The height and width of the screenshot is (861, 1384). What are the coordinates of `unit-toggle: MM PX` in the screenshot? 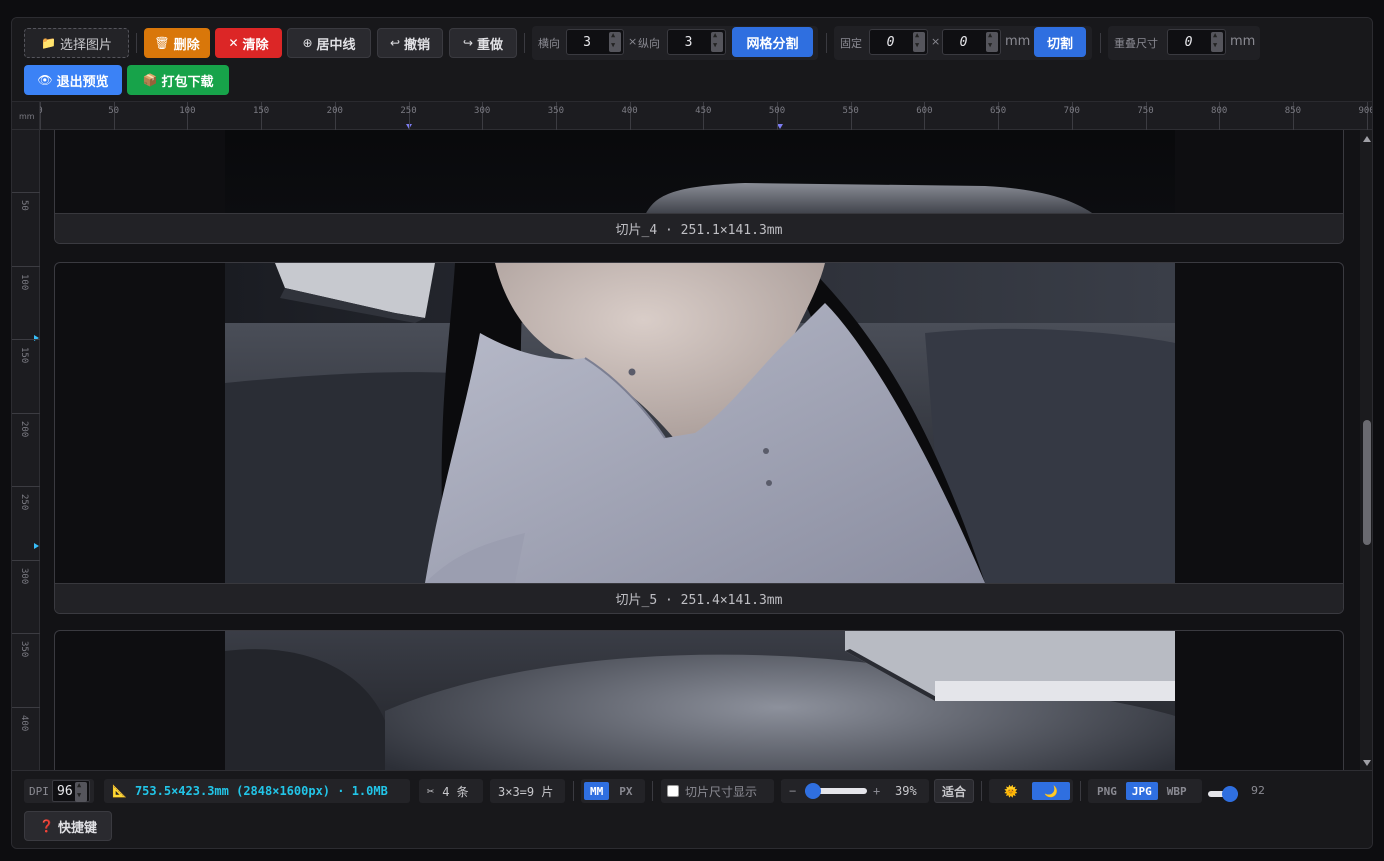 It's located at (613, 791).